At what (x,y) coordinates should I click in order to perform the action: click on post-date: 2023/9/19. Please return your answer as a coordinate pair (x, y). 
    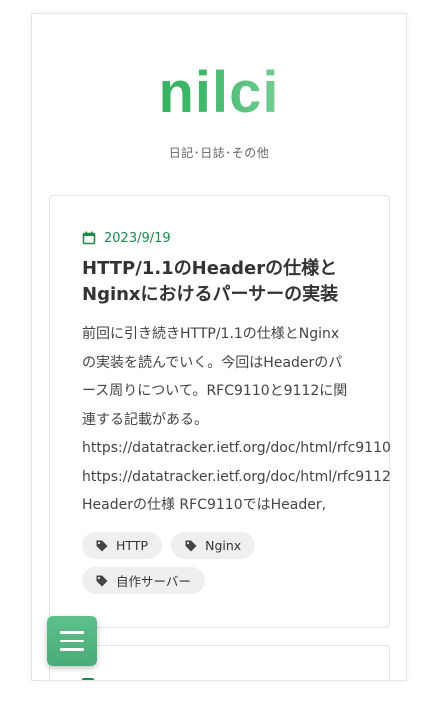
    Looking at the image, I should click on (137, 238).